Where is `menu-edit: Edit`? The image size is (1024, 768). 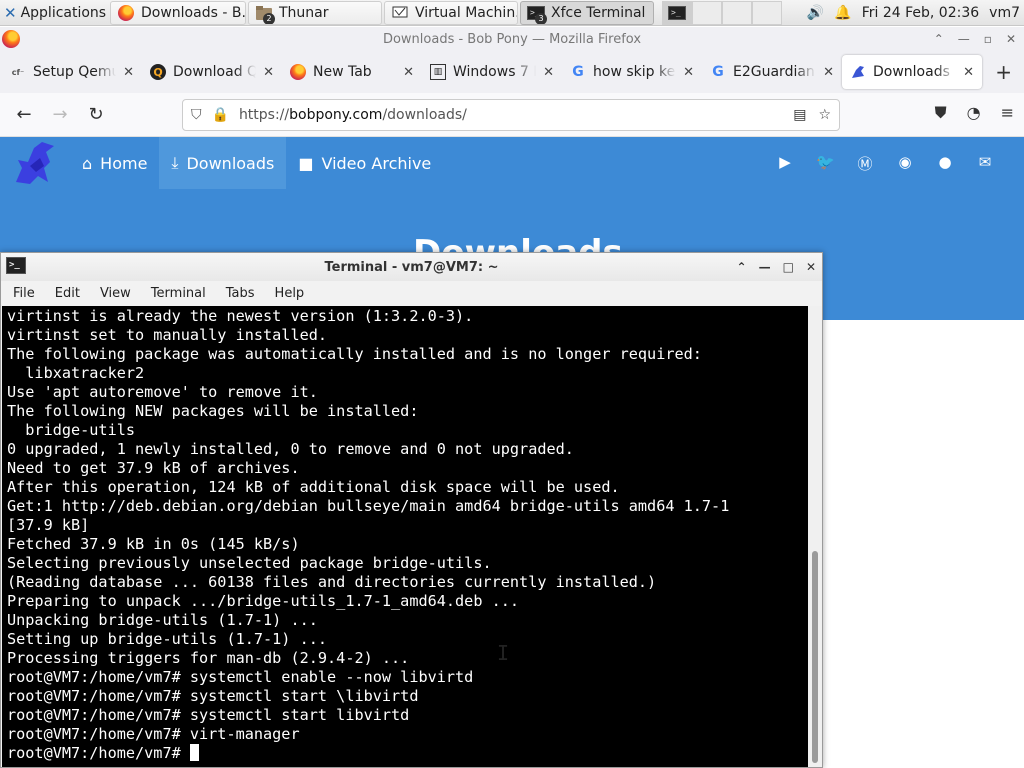
menu-edit: Edit is located at coordinates (65, 293).